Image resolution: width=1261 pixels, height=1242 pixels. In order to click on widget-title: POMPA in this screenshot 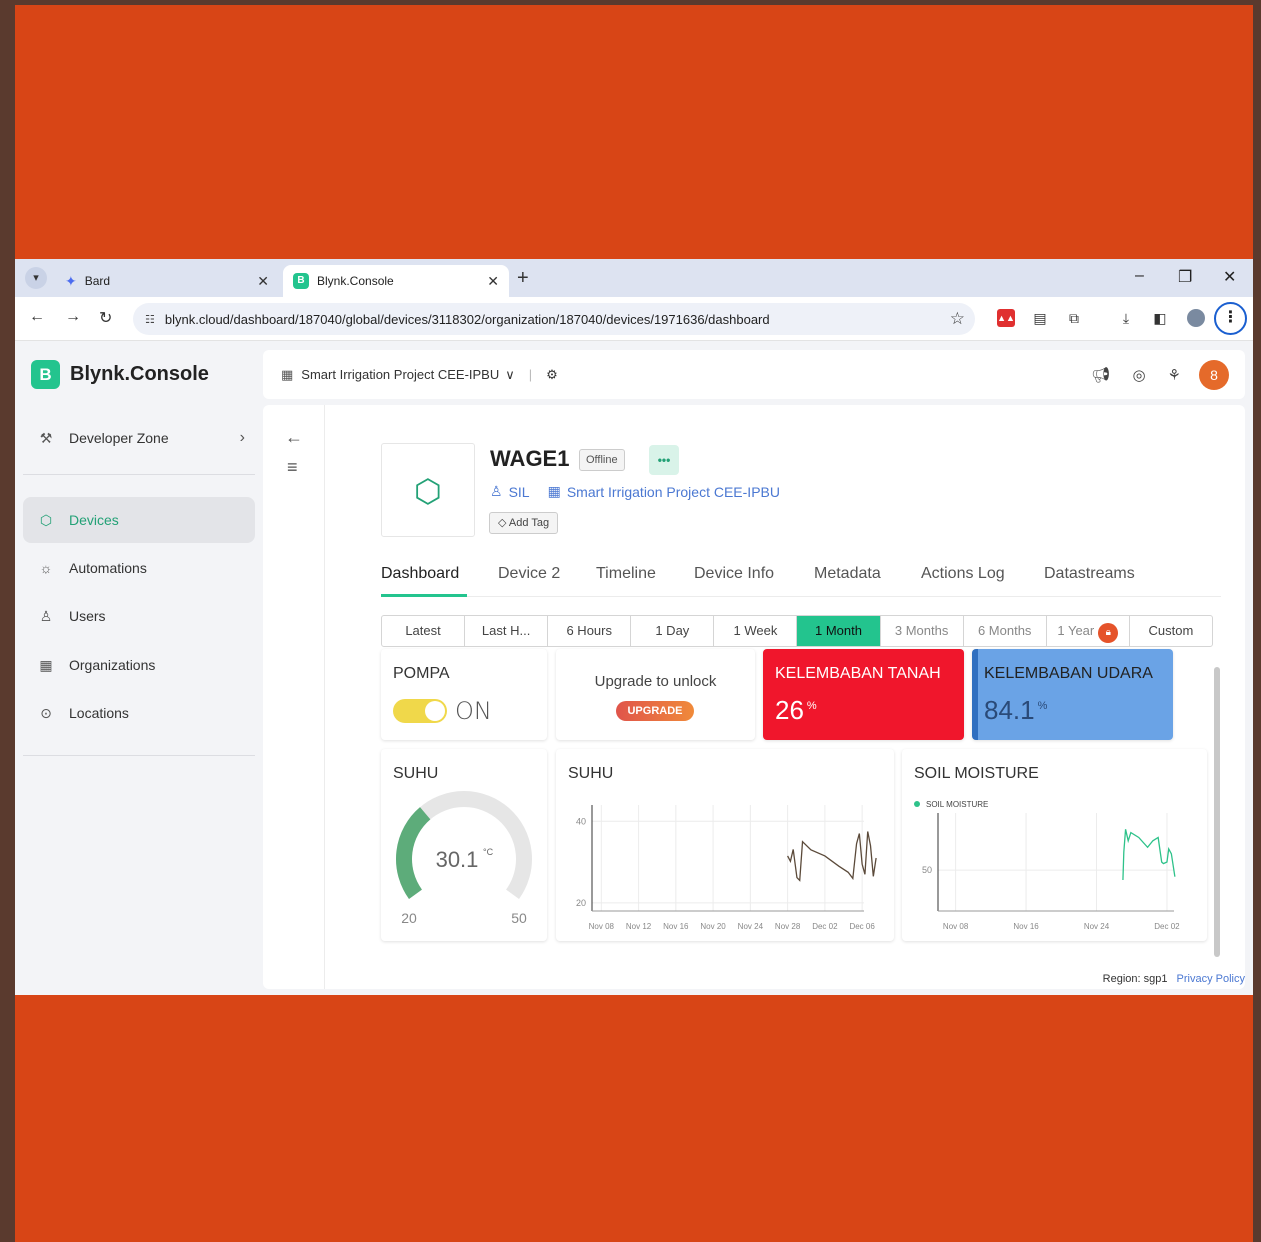, I will do `click(421, 673)`.